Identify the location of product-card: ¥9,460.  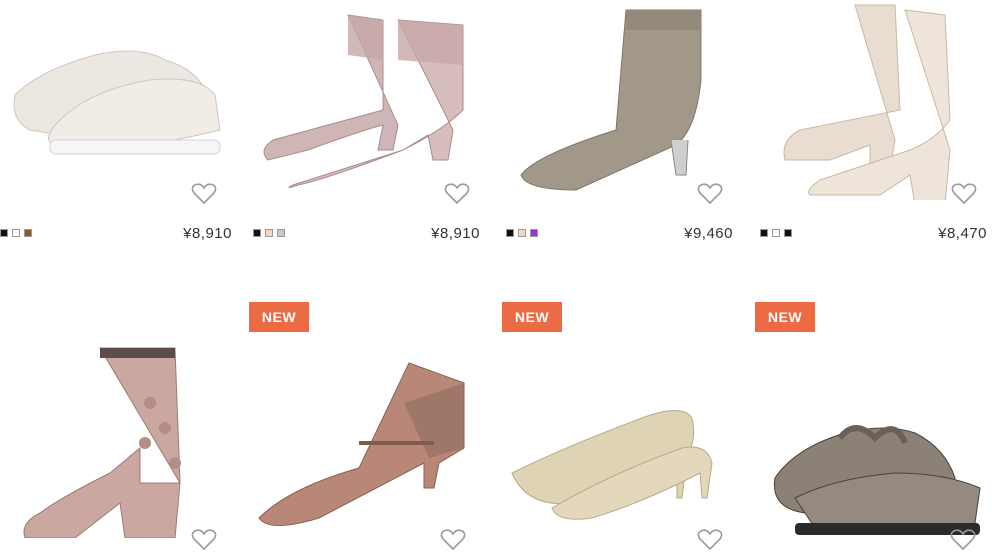
(622, 125).